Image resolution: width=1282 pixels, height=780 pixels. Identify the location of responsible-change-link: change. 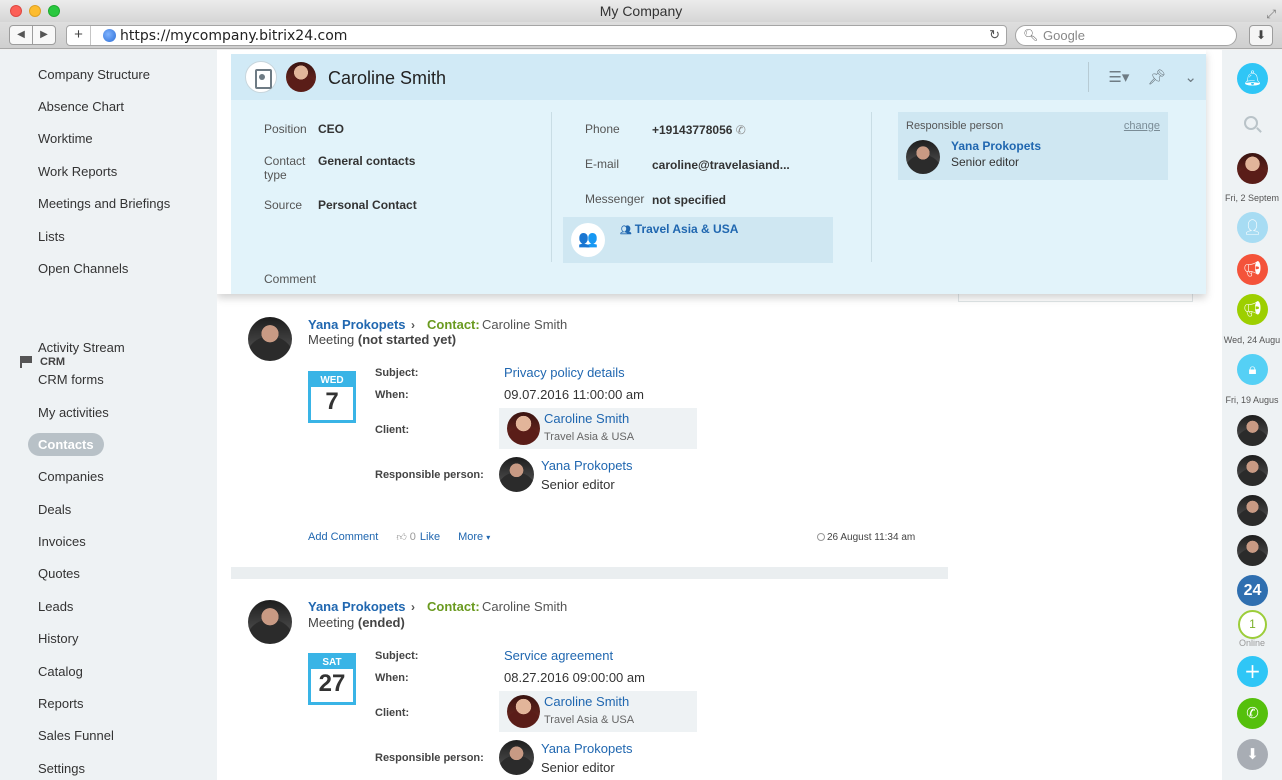
(1142, 126).